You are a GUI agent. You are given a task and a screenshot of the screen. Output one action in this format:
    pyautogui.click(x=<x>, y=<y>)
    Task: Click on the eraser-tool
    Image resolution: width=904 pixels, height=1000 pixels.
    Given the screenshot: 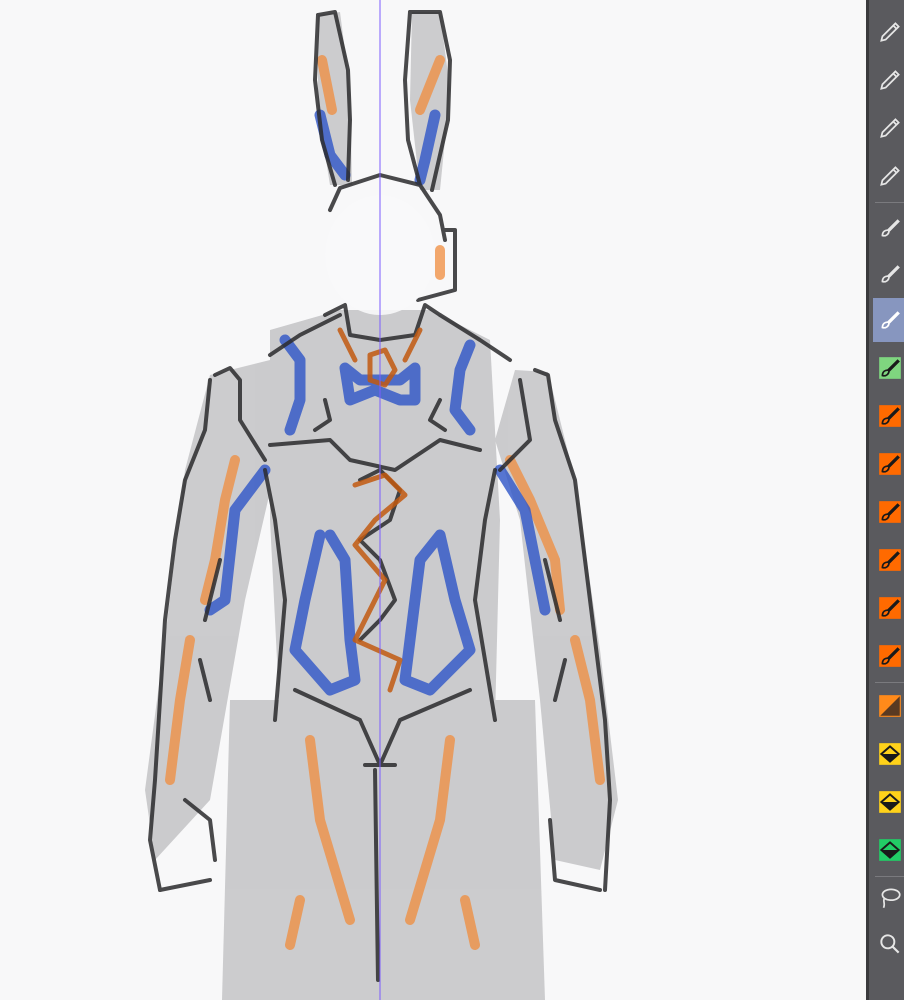 What is the action you would take?
    pyautogui.click(x=888, y=706)
    